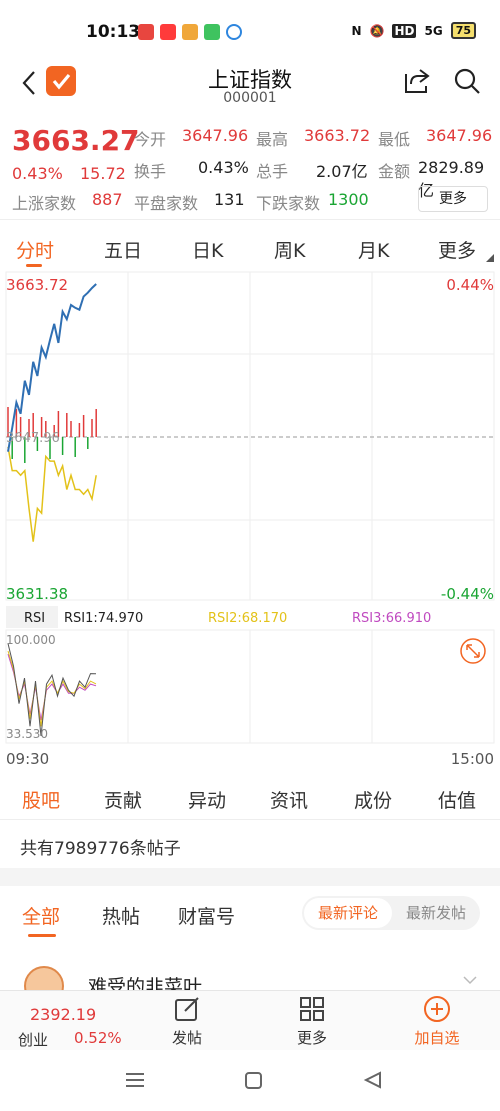 This screenshot has width=500, height=1111. I want to click on system-status: N 🔕 HD 5G 75, so click(413, 30).